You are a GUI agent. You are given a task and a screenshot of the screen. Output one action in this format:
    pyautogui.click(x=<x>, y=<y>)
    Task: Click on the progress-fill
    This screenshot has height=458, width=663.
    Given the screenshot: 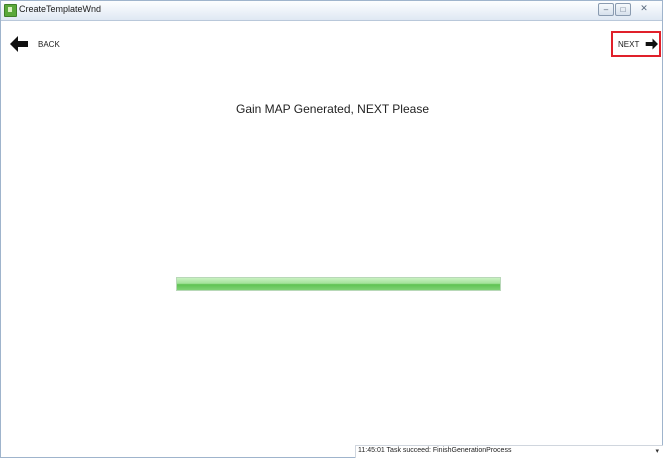 What is the action you would take?
    pyautogui.click(x=338, y=284)
    